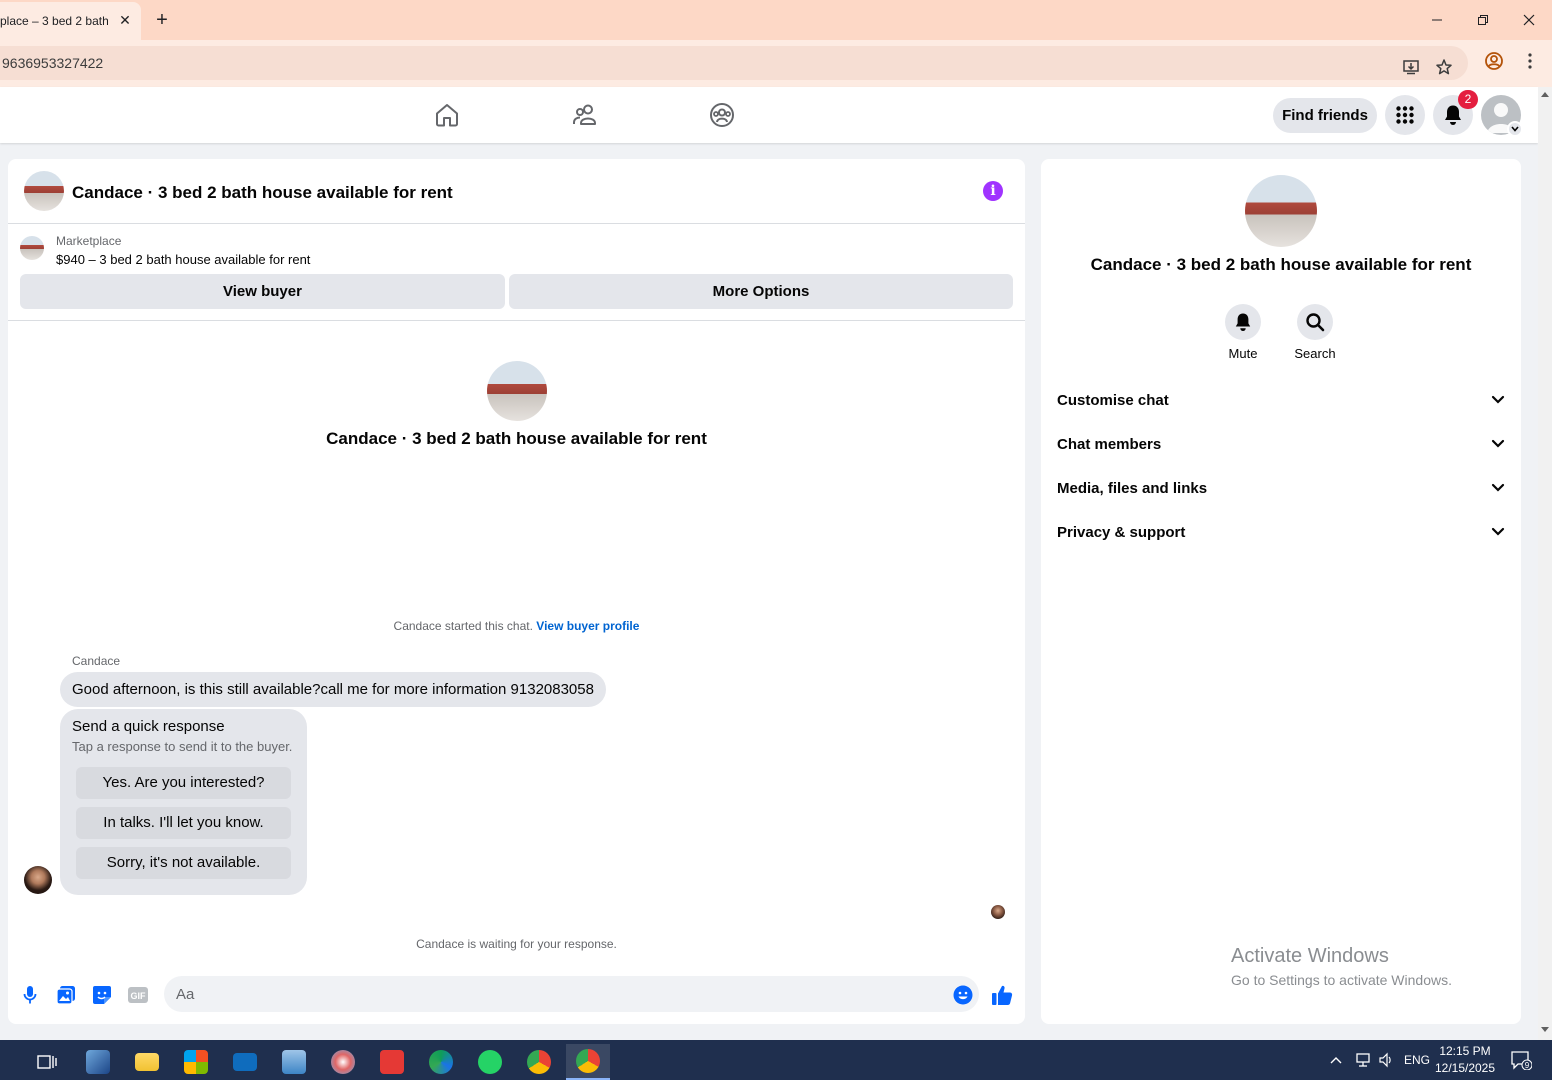  What do you see at coordinates (1281, 444) in the screenshot?
I see `section-chat-members: Chat members` at bounding box center [1281, 444].